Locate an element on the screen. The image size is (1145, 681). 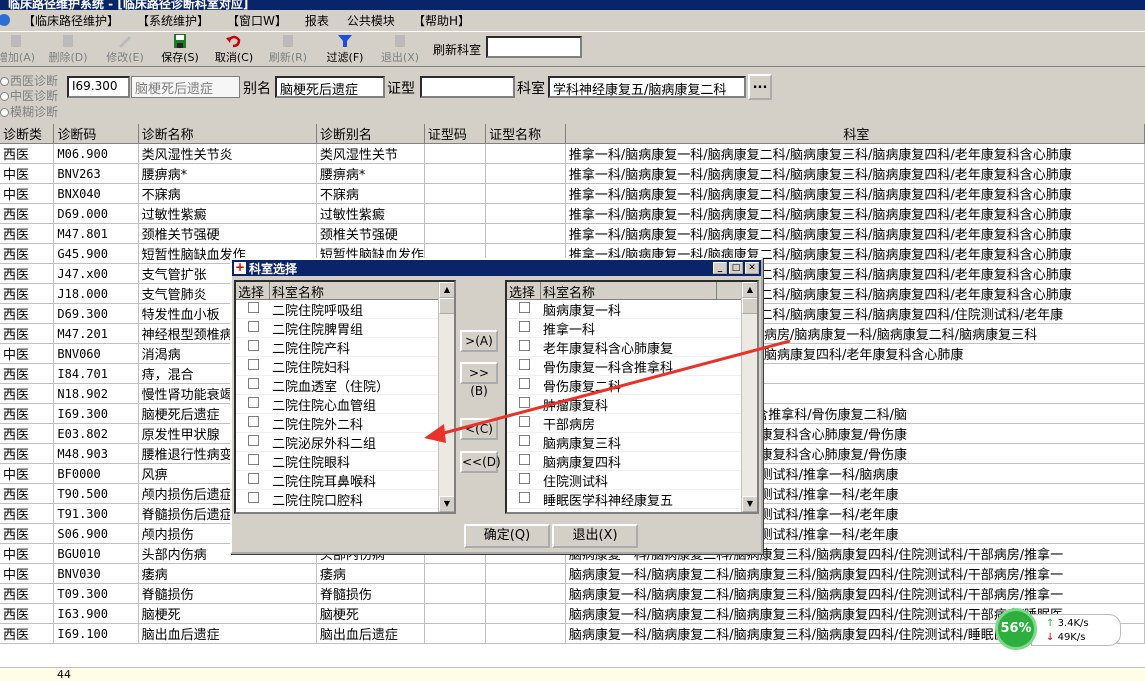
table-cell: G45.900 is located at coordinates (96, 253).